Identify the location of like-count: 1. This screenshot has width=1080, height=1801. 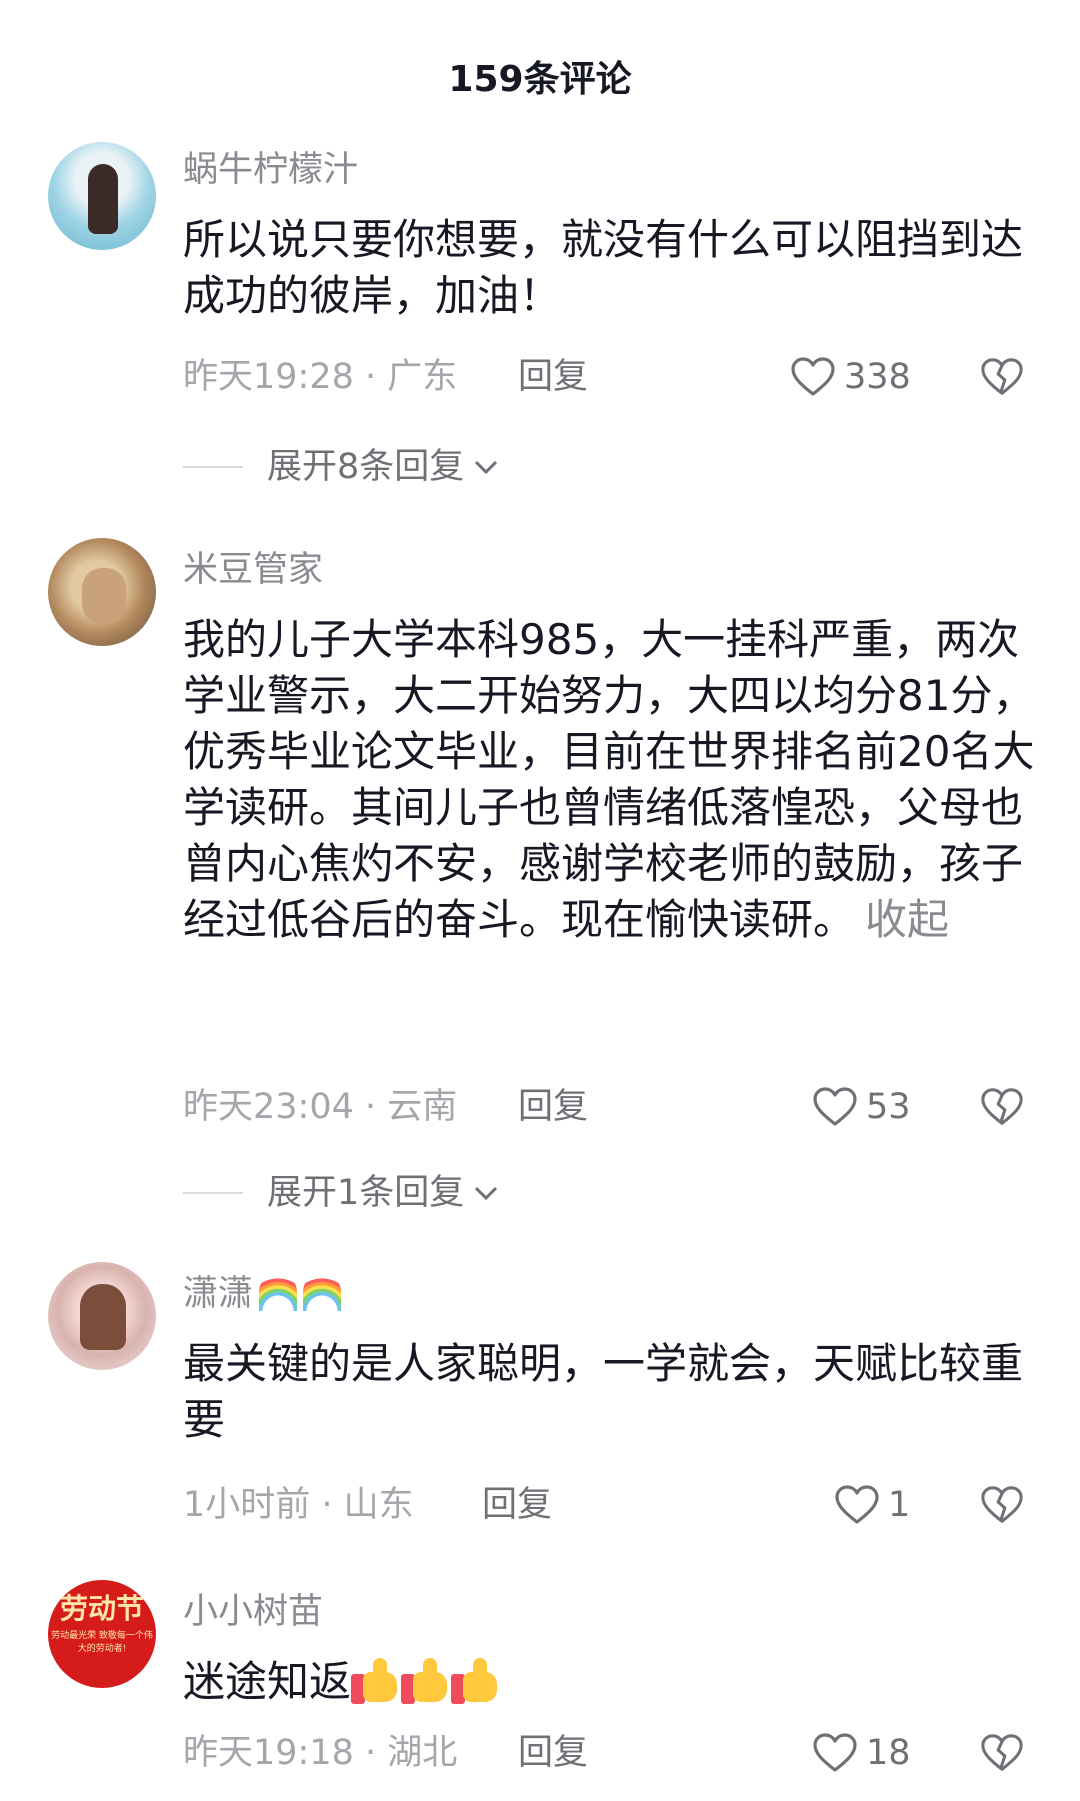
(899, 1505).